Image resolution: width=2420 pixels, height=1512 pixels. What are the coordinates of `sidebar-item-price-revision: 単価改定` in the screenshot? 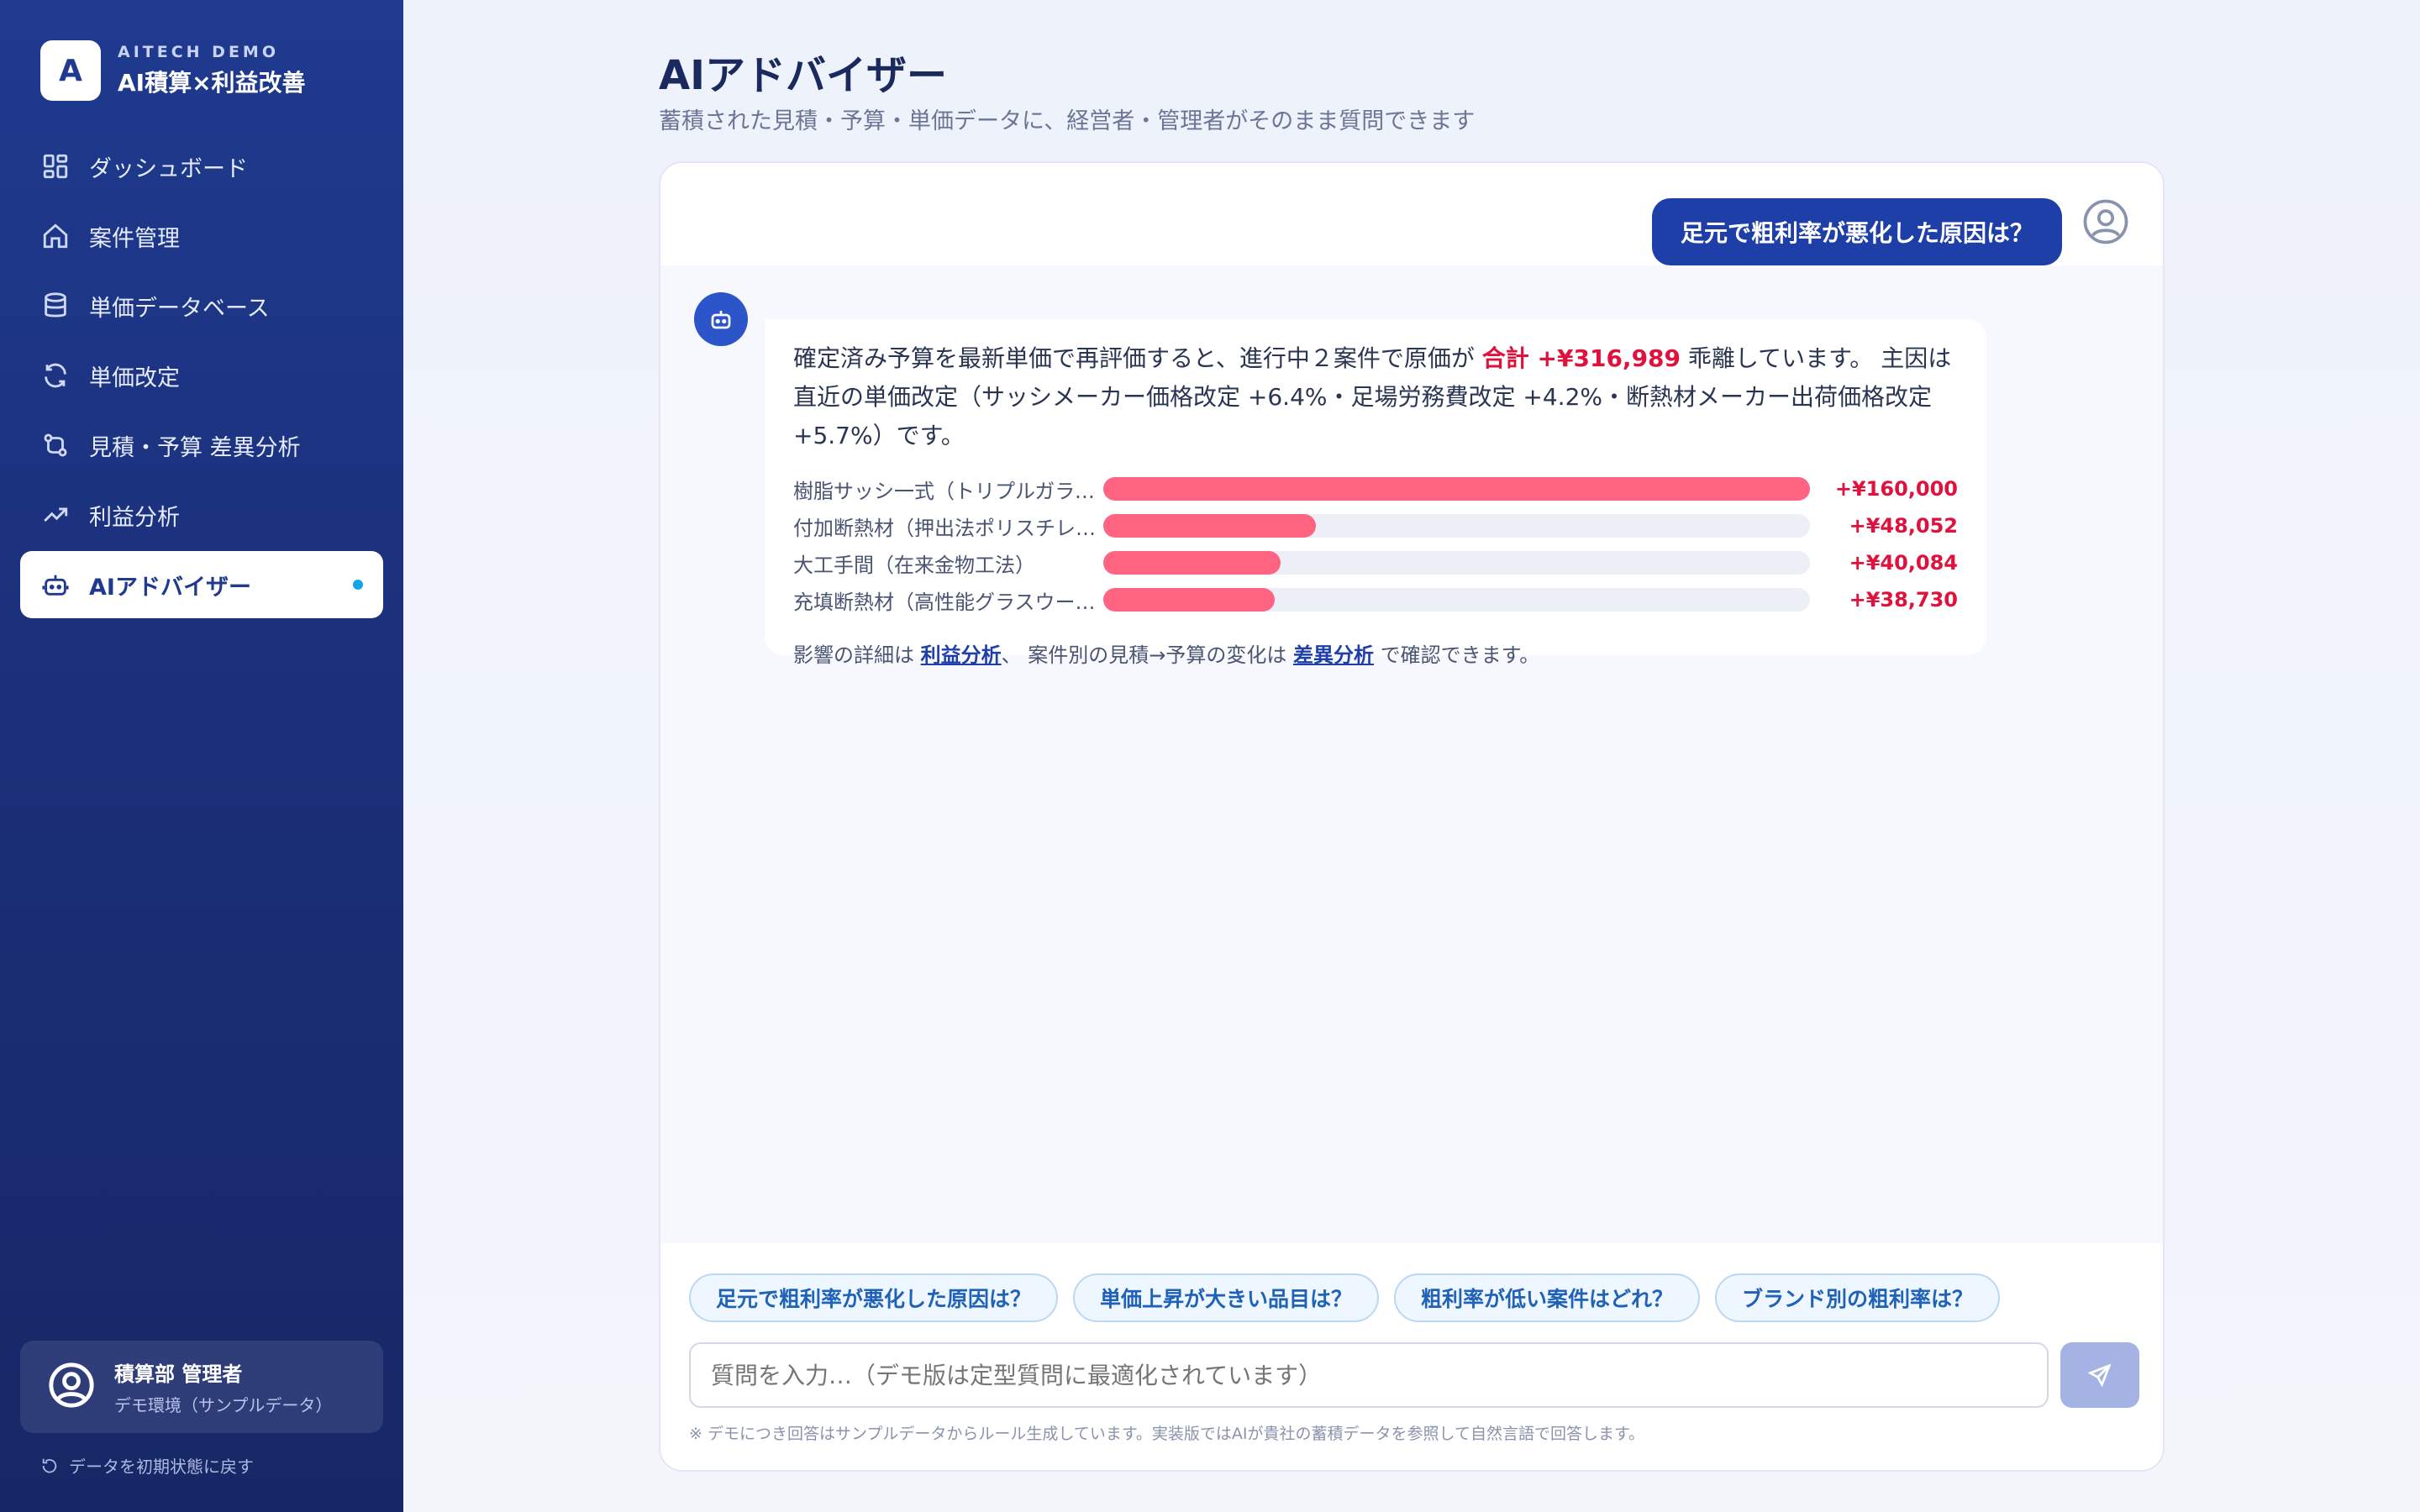 It's located at (202, 375).